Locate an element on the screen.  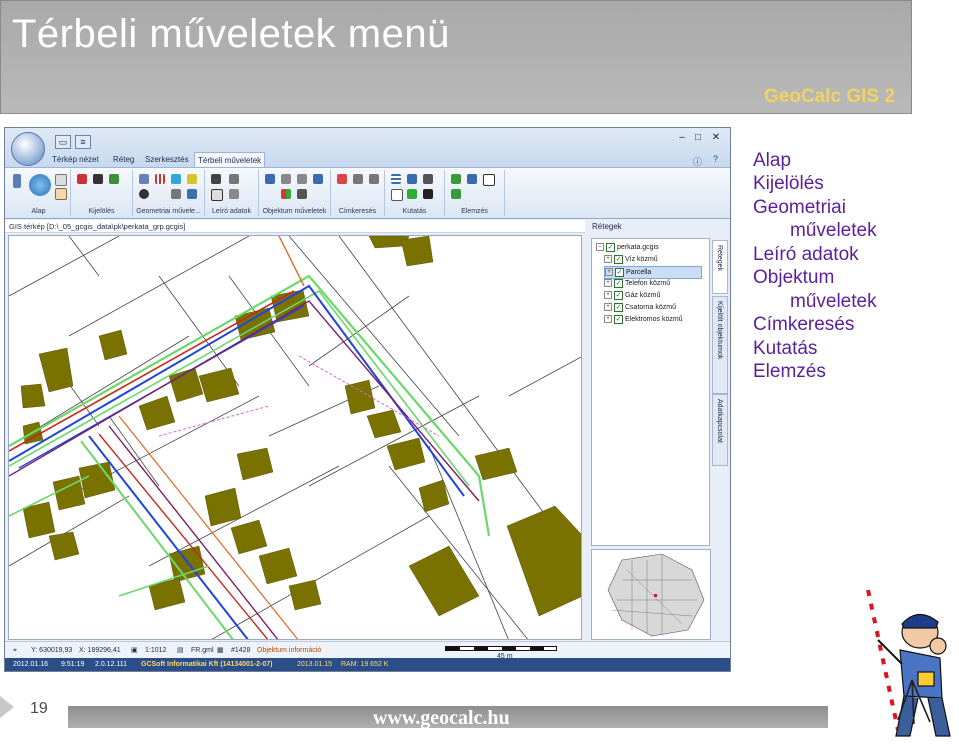
ribbon-group-leiro-adatok: Leíró adatok is located at coordinates (232, 193).